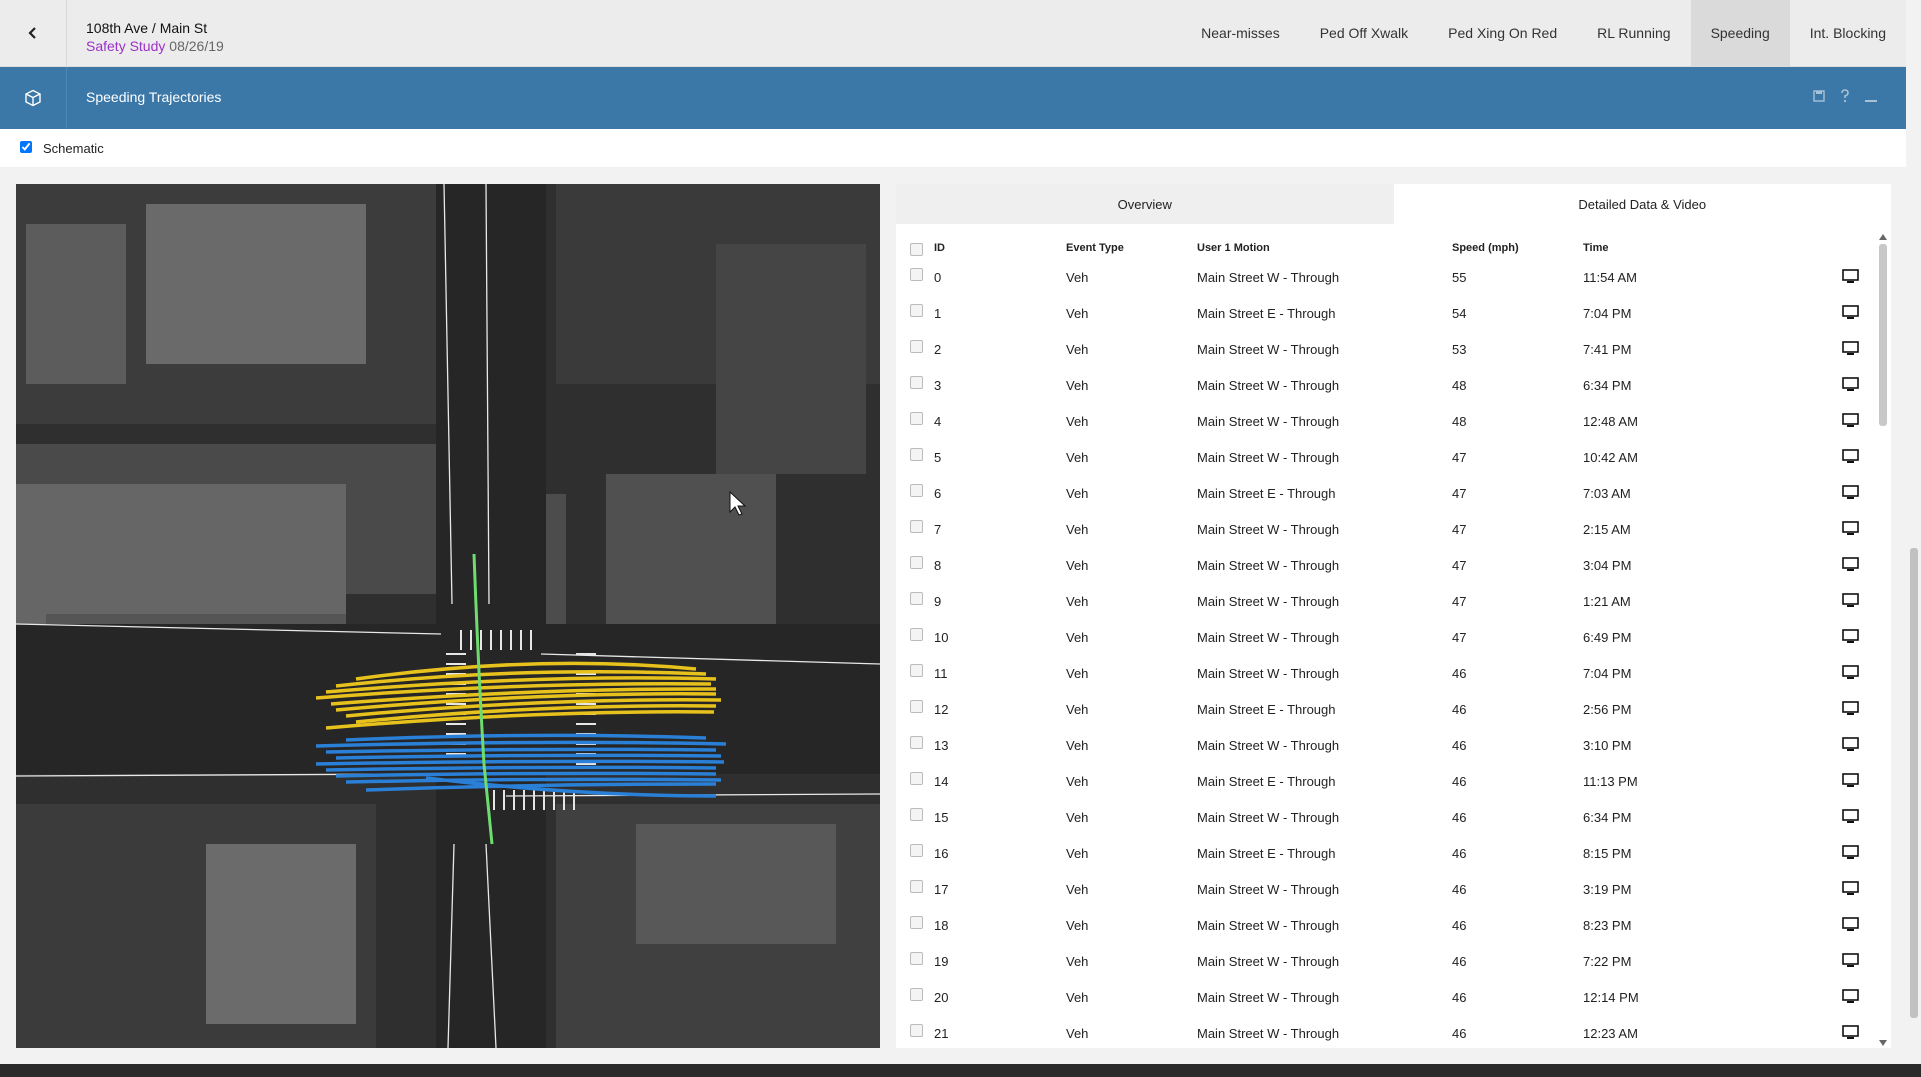  What do you see at coordinates (1386, 926) in the screenshot?
I see `table-row: 18 Veh Main Street W - Through 46 8:23 PM` at bounding box center [1386, 926].